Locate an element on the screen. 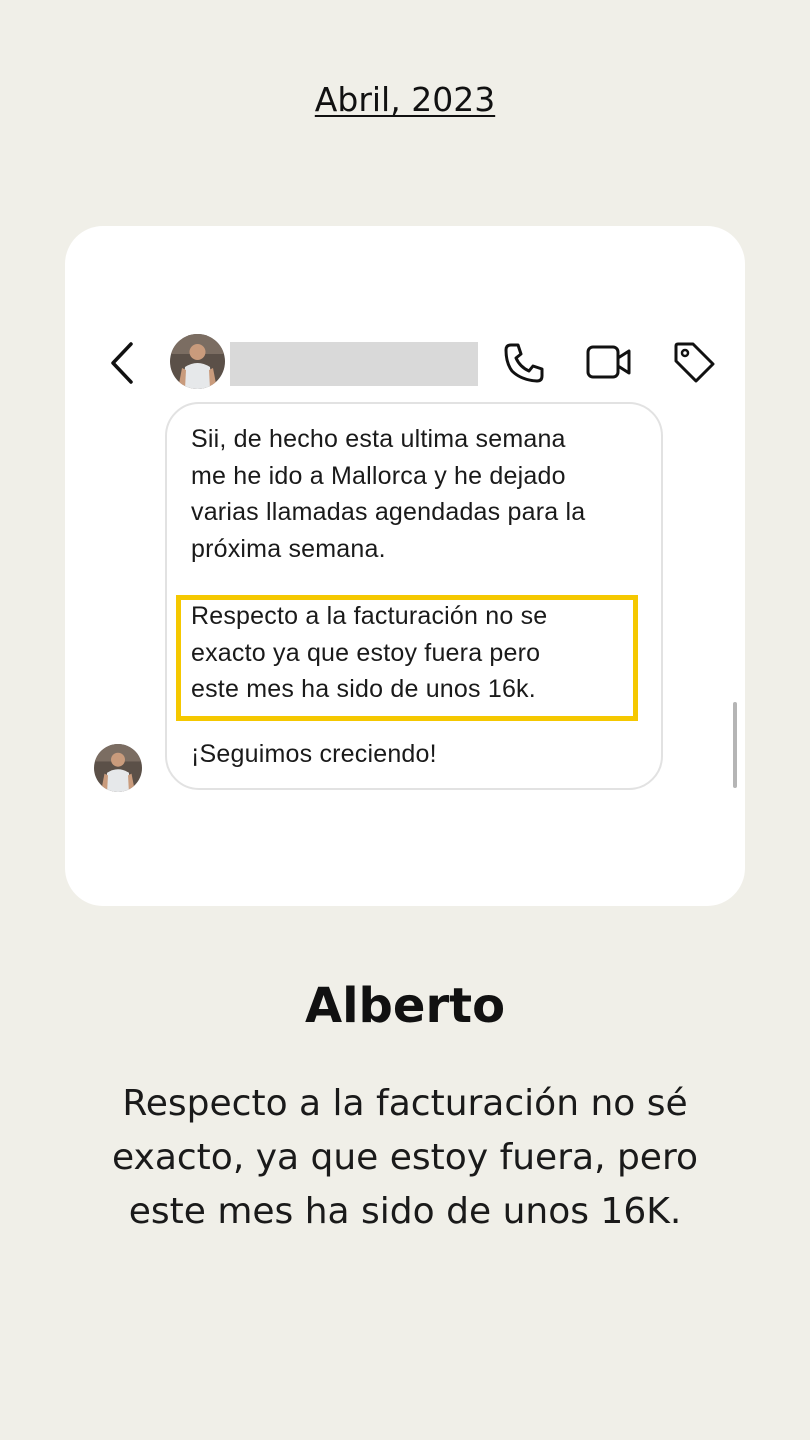  sender-avatar is located at coordinates (118, 768).